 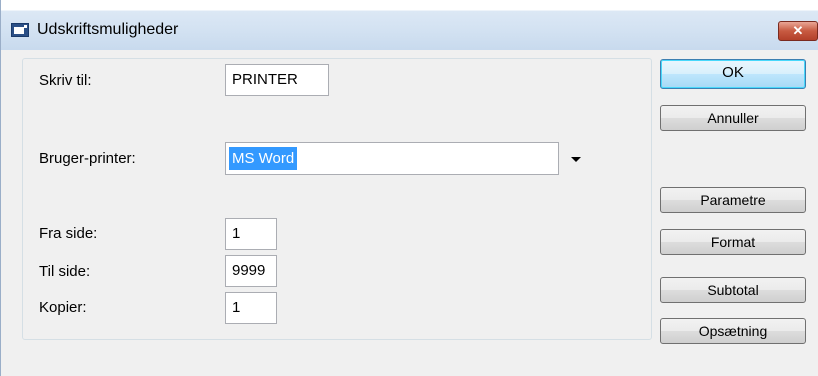 I want to click on chevron-down-icon, so click(x=576, y=159).